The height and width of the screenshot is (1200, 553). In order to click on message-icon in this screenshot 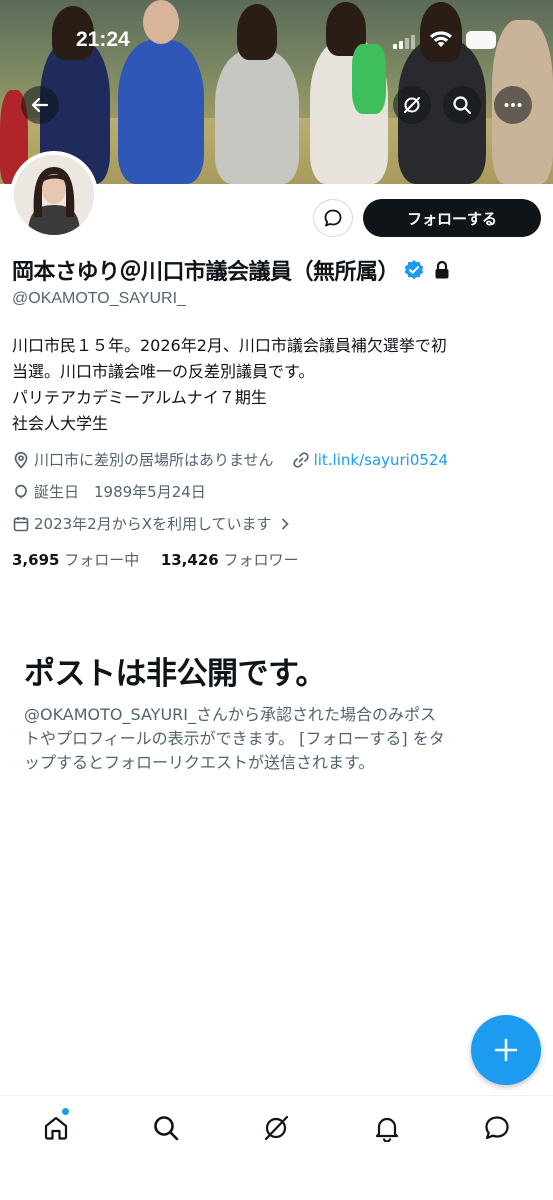, I will do `click(333, 218)`.